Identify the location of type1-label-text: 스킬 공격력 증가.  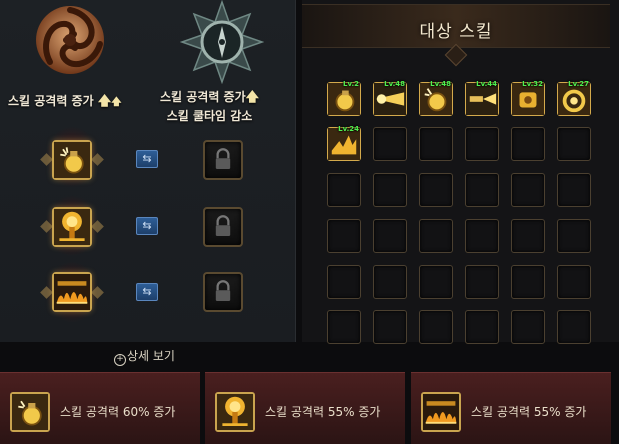
(51, 101).